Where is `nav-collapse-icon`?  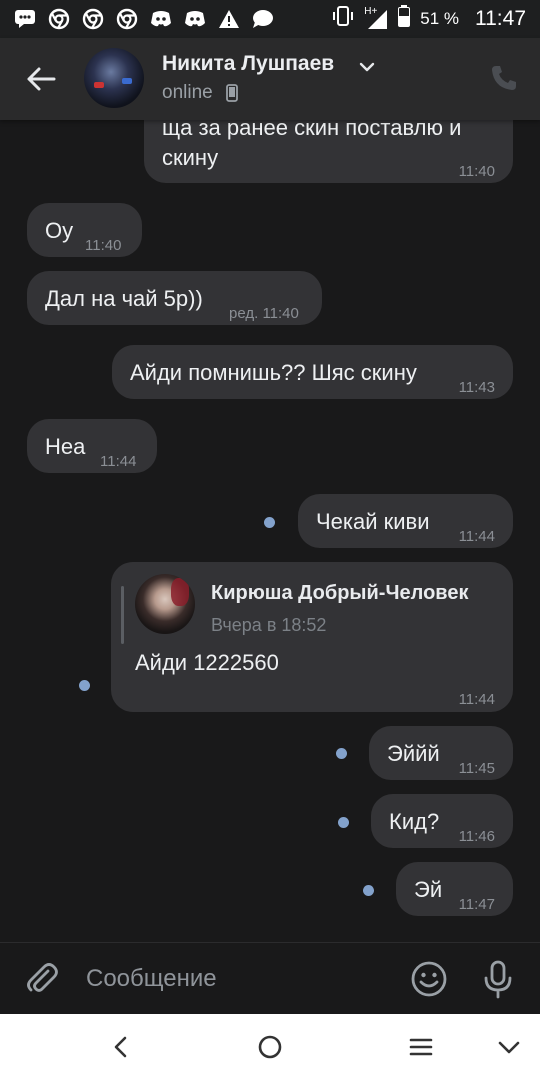 nav-collapse-icon is located at coordinates (509, 1047).